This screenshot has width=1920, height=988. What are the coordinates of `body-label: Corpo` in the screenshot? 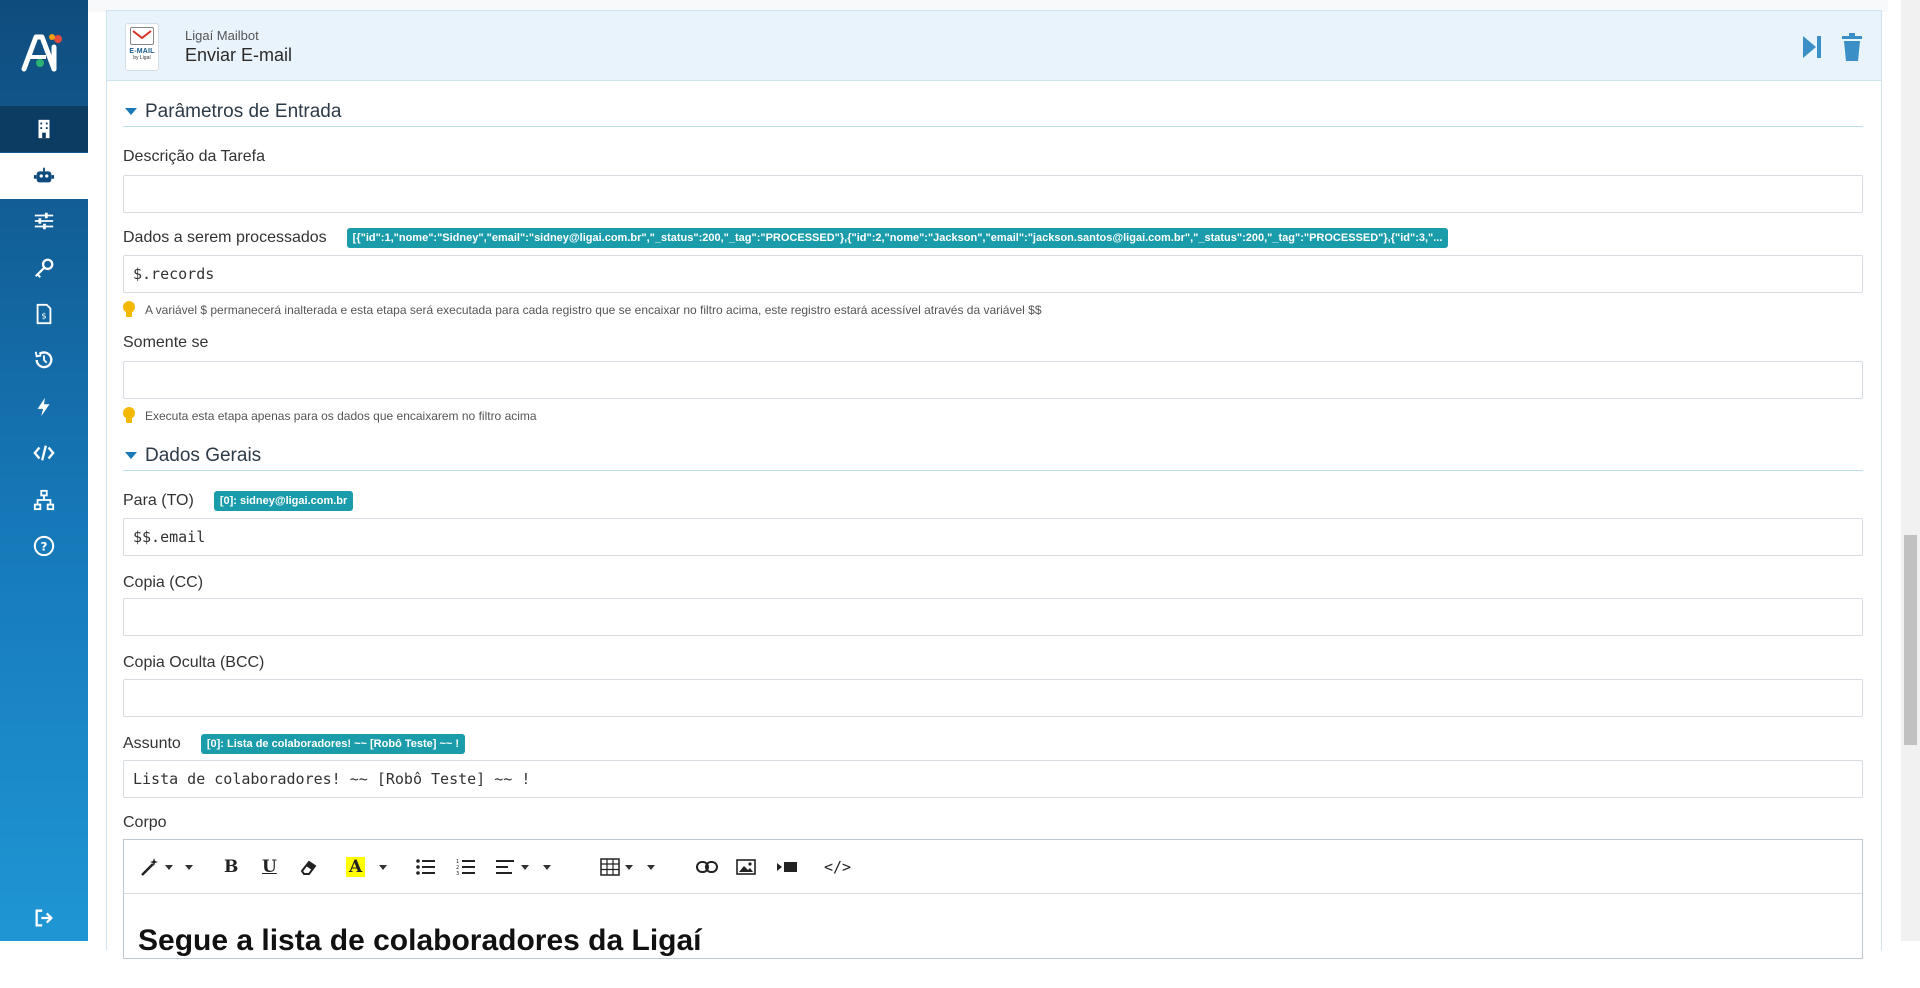 It's located at (145, 823).